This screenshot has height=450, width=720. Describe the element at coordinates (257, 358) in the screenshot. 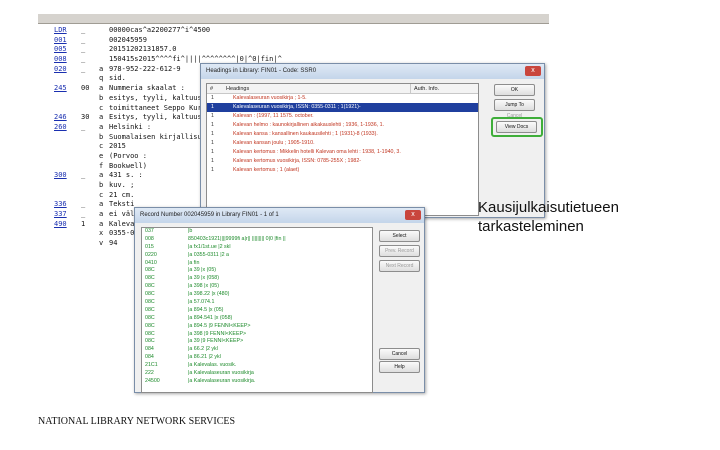

I see `record-field-row: 084 |a 86.21 |2 ykl` at that location.